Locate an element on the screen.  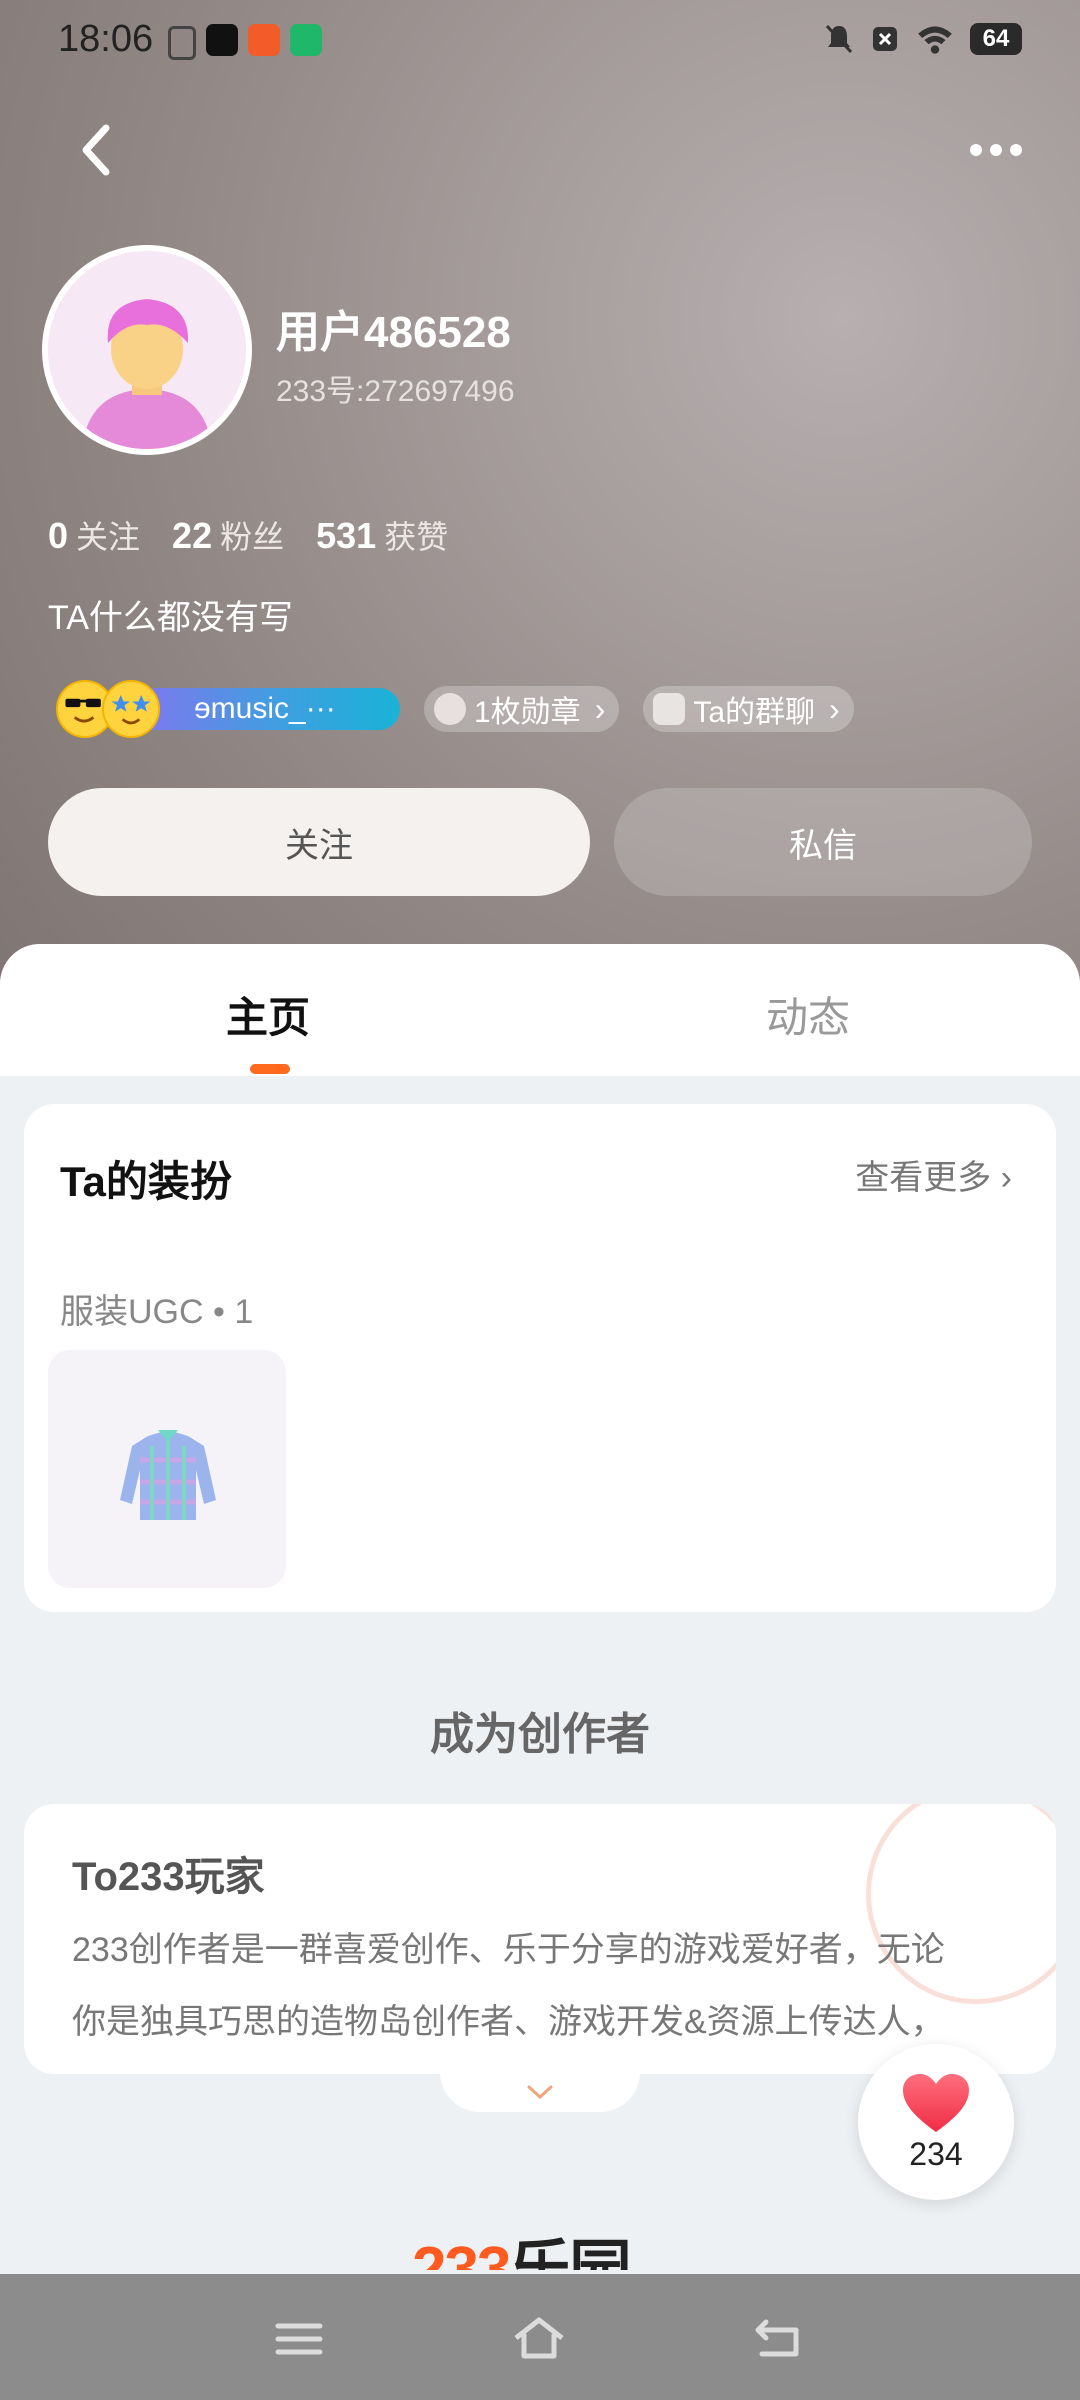
chevron-down-icon is located at coordinates (540, 2092).